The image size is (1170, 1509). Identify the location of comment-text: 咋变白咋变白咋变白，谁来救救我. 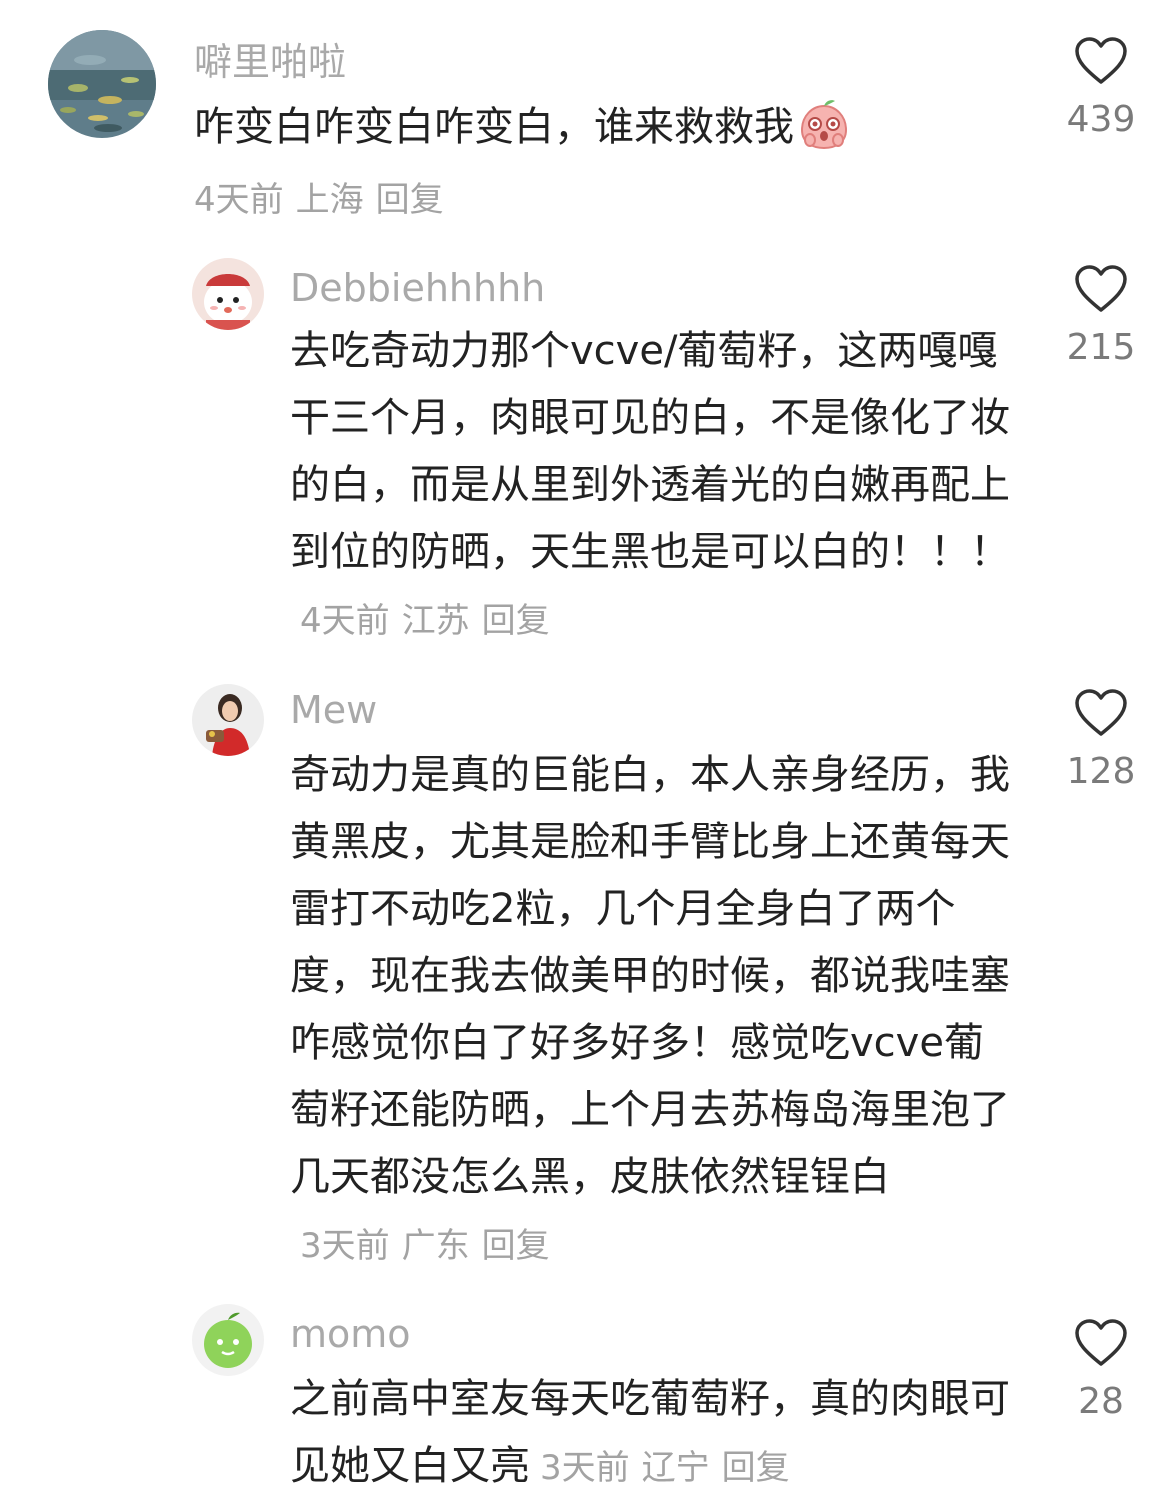
(604, 127).